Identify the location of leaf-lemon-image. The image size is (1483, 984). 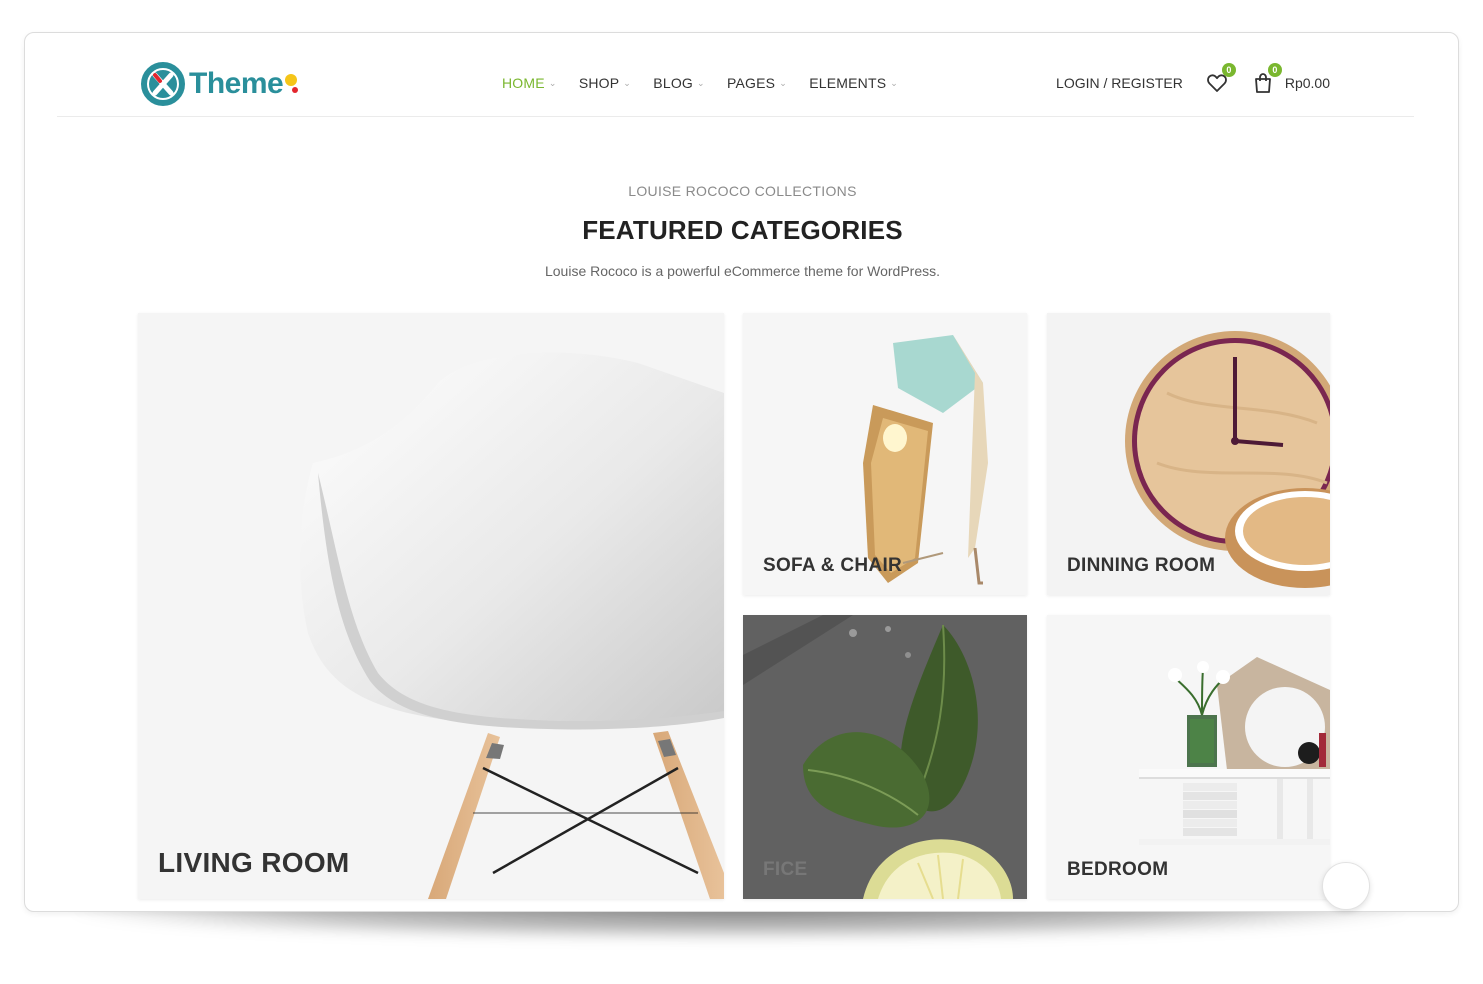
(885, 757).